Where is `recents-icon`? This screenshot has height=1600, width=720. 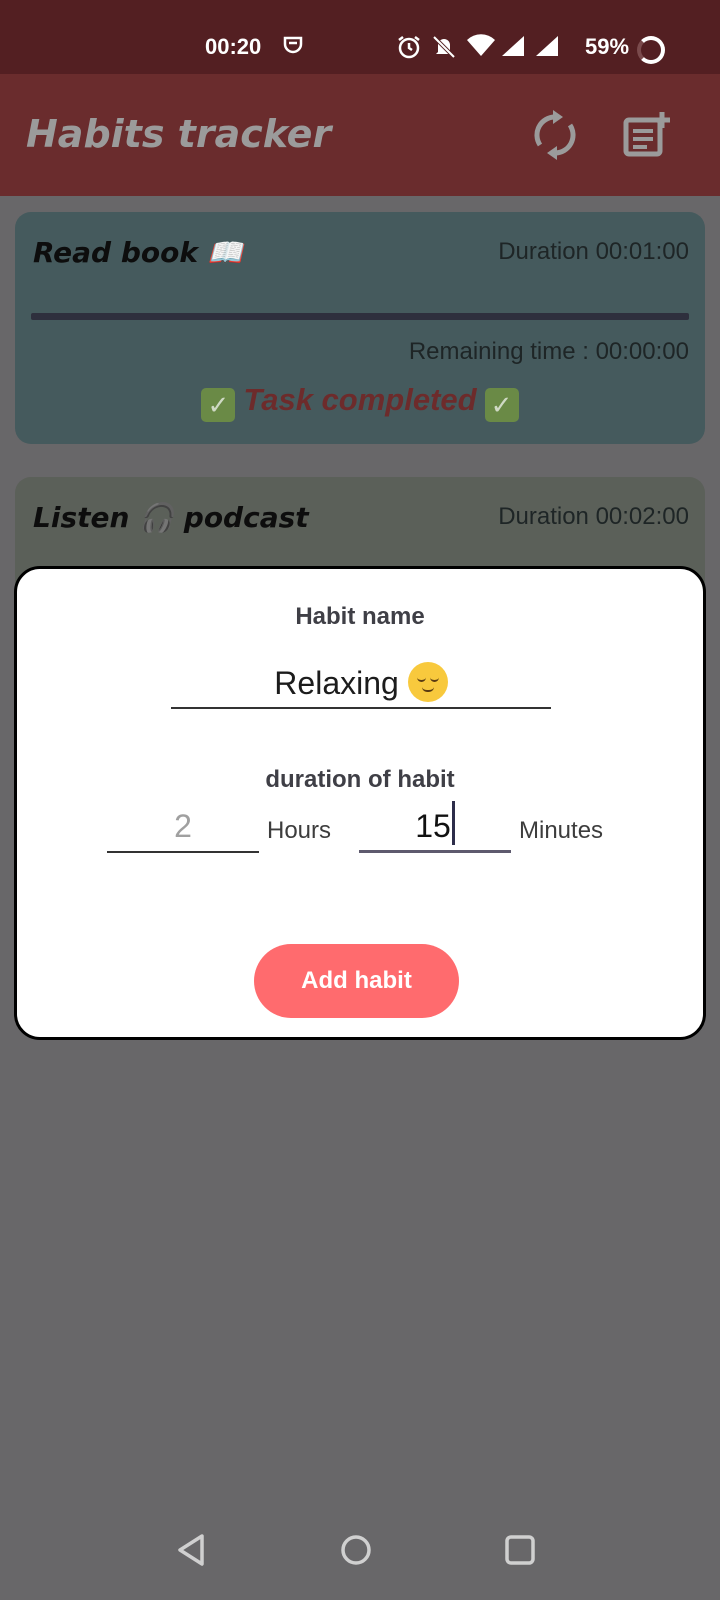 recents-icon is located at coordinates (520, 1550).